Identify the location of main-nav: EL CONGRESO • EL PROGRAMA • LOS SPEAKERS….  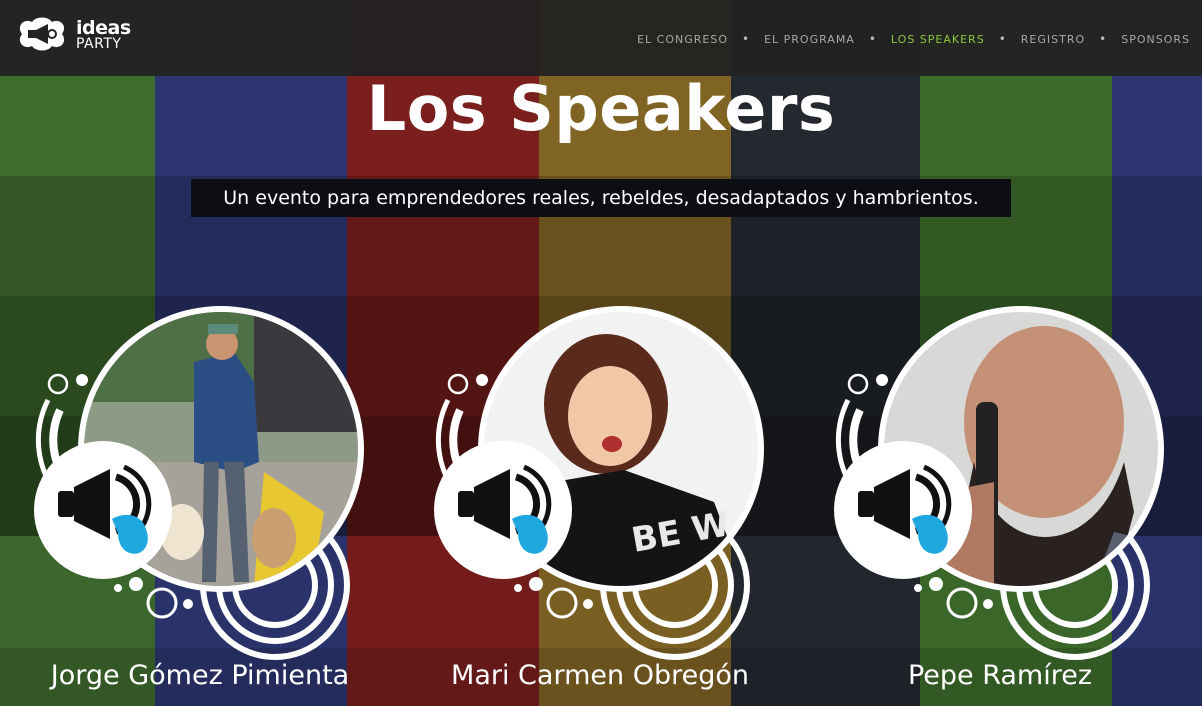
(913, 39).